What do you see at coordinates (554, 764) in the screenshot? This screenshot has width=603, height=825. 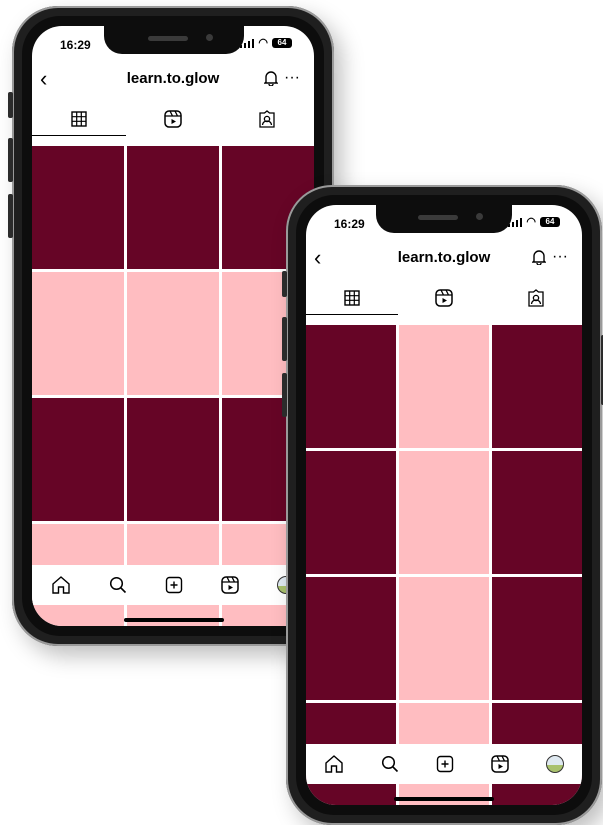 I see `avatar` at bounding box center [554, 764].